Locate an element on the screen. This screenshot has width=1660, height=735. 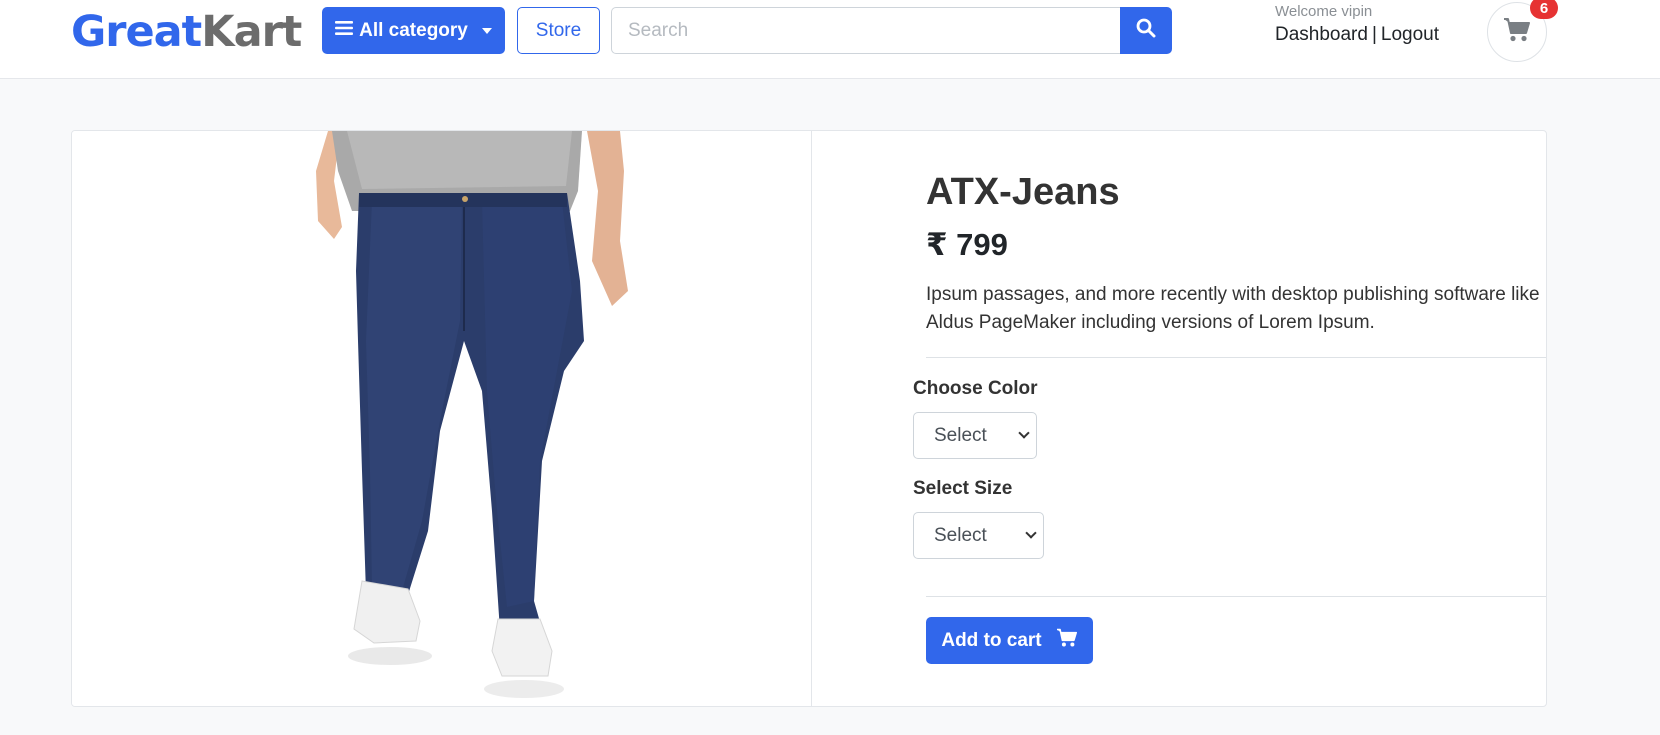
welcome-text: Welcome vipin is located at coordinates (1324, 11).